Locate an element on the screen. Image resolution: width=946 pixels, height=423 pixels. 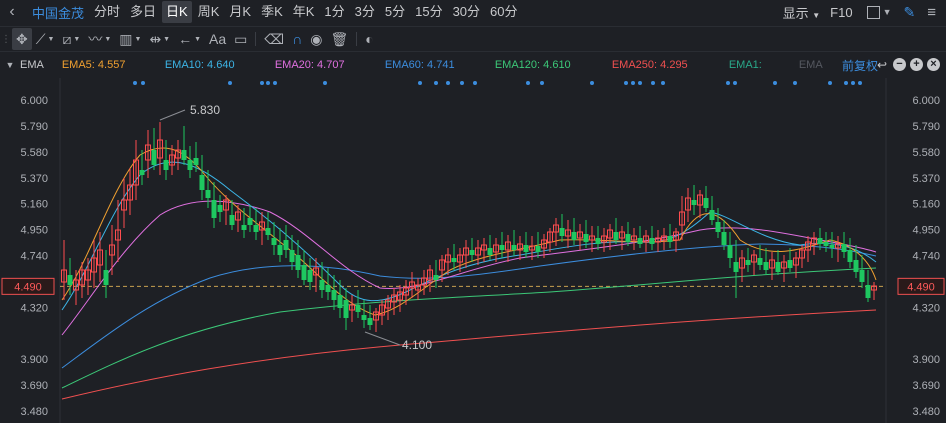
y-axis-left-label: 5.790 is located at coordinates (34, 127).